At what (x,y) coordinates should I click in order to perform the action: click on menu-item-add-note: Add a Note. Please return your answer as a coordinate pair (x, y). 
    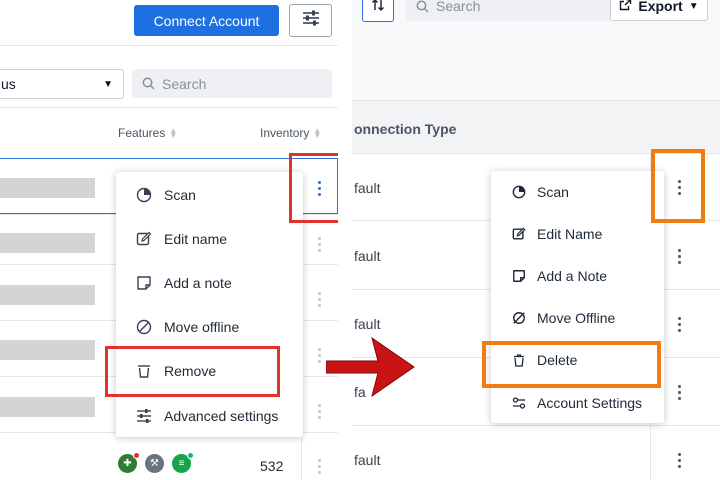
    Looking at the image, I should click on (559, 276).